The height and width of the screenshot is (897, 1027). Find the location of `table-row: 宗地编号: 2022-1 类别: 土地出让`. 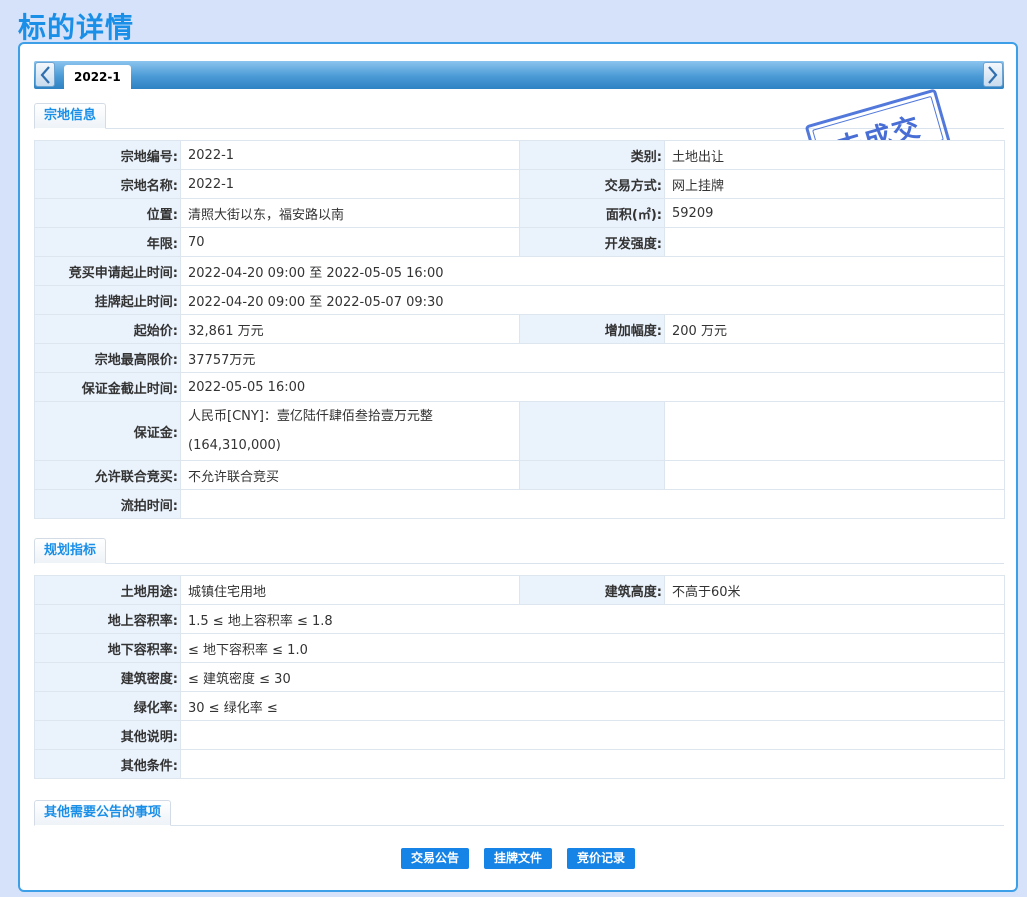

table-row: 宗地编号: 2022-1 类别: 土地出让 is located at coordinates (519, 155).